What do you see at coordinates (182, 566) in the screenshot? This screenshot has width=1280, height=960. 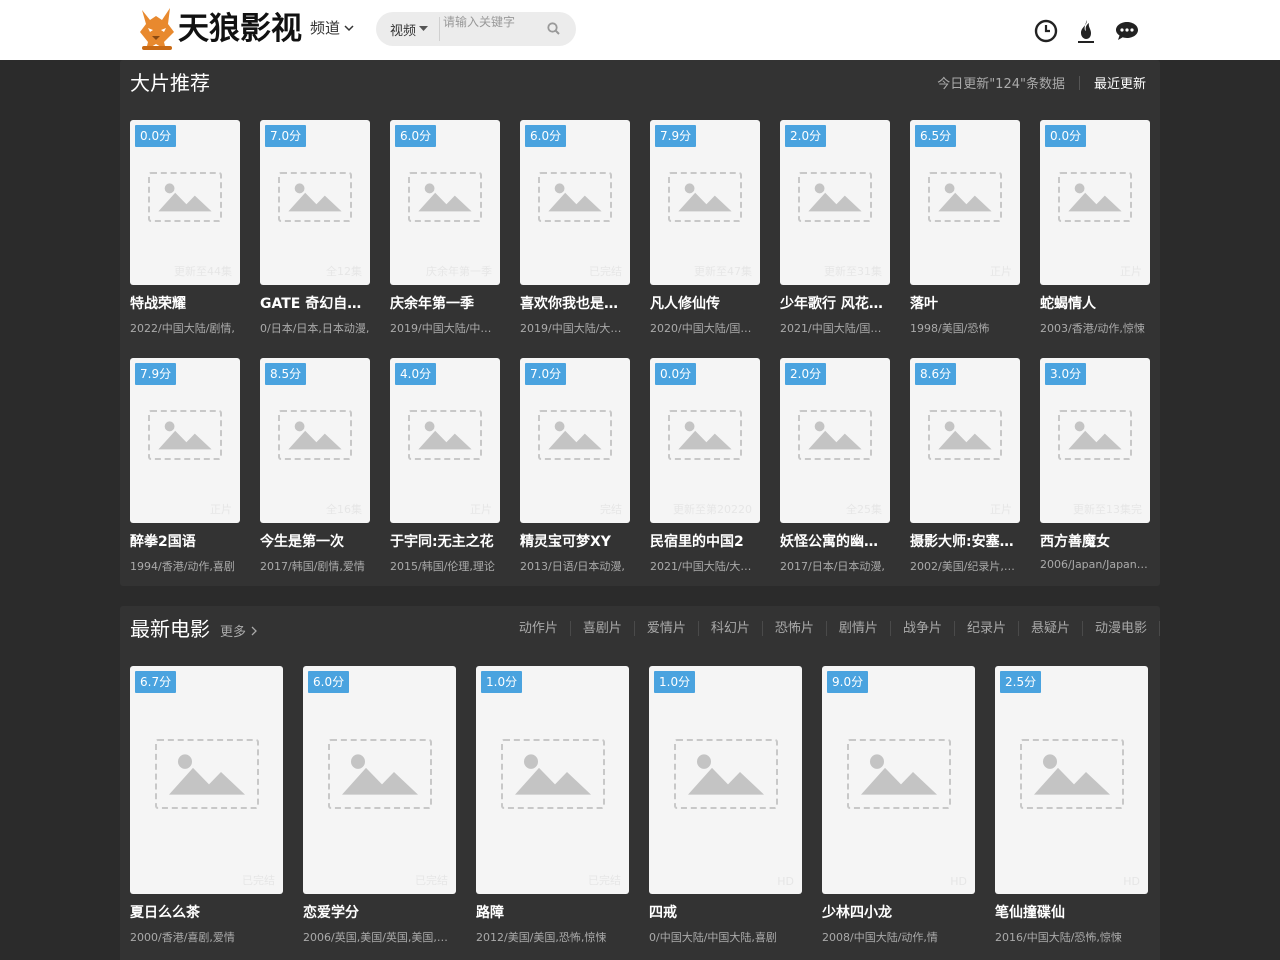 I see `video-meta: 1994/香港/动作,喜剧` at bounding box center [182, 566].